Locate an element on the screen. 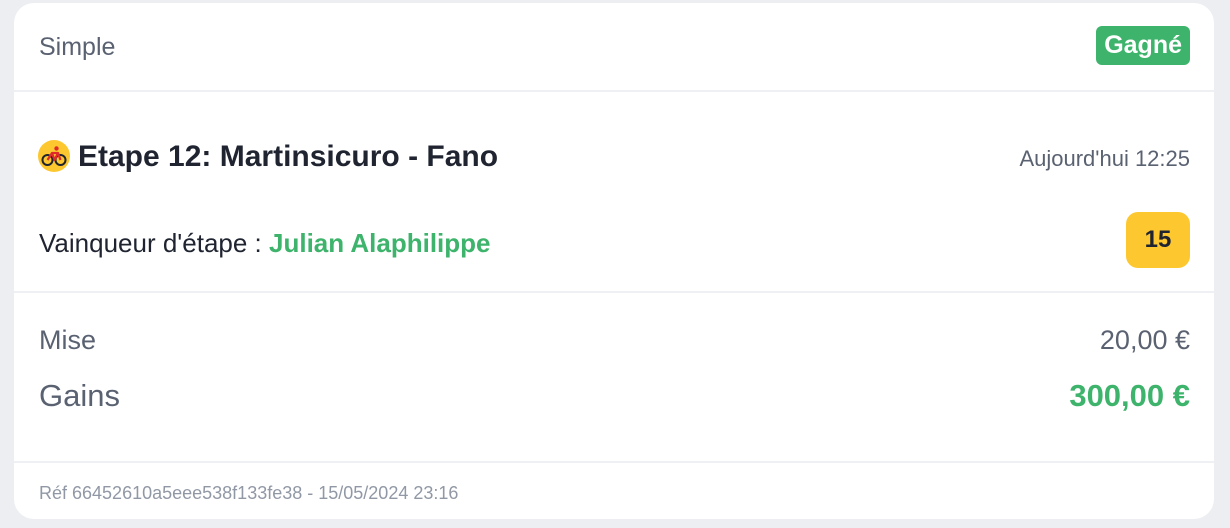 Image resolution: width=1230 pixels, height=528 pixels. gains-value: 300,00 € is located at coordinates (1129, 395).